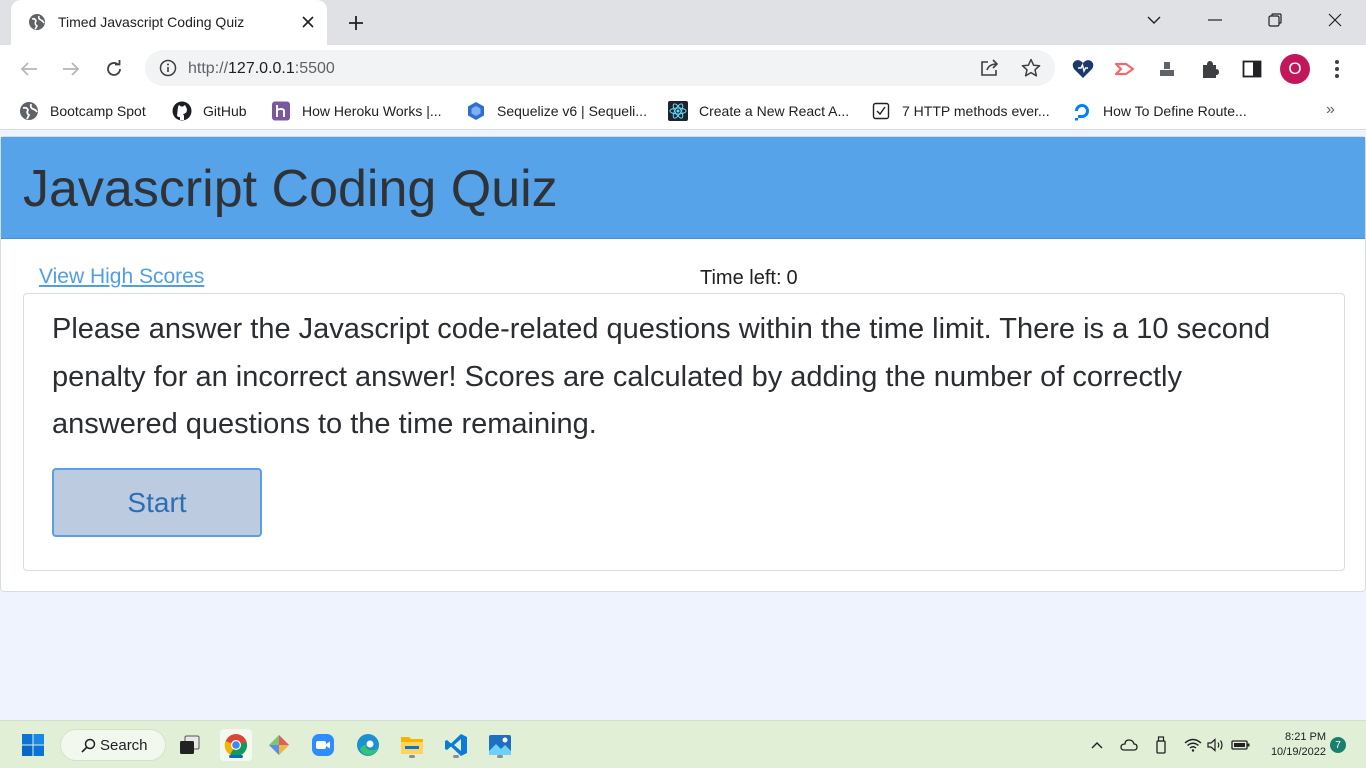 The image size is (1366, 768). What do you see at coordinates (1338, 745) in the screenshot?
I see `notification-badge: 7` at bounding box center [1338, 745].